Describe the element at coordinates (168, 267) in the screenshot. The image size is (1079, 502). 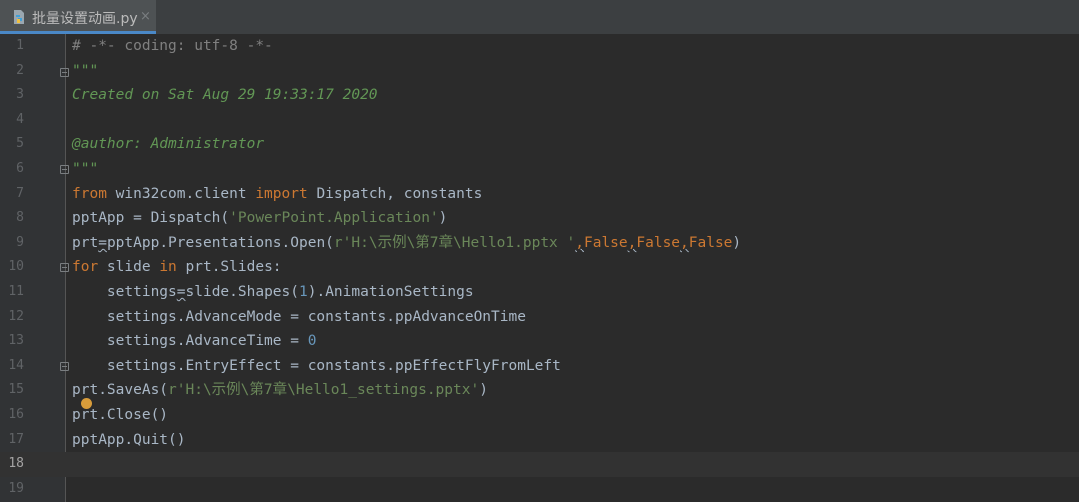
I see `keyword-in: in` at that location.